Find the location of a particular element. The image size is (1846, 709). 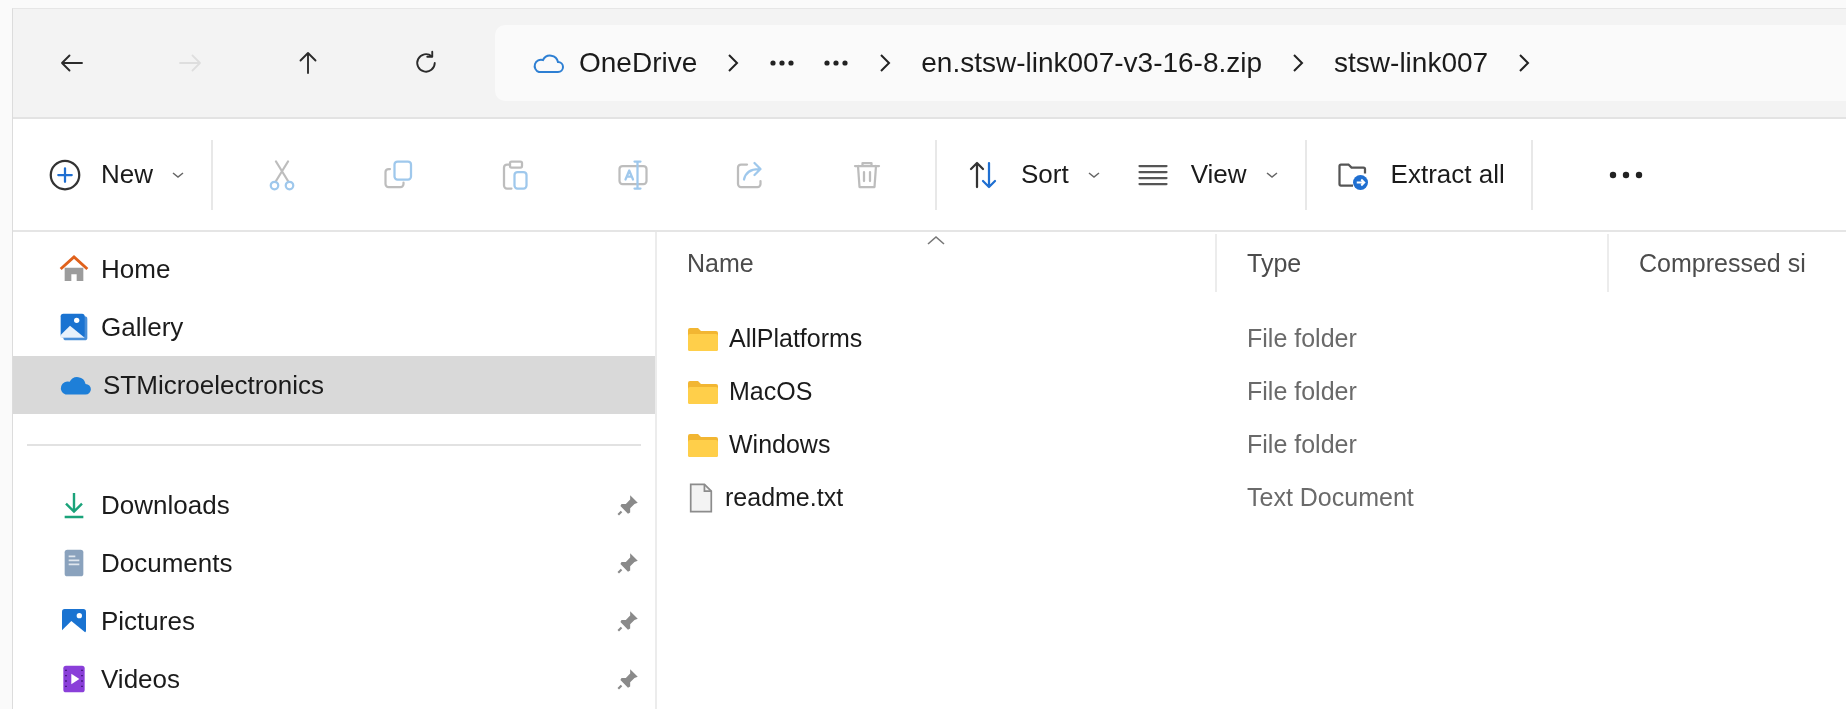

sidebar-item: STMicroelectronics is located at coordinates (334, 385).